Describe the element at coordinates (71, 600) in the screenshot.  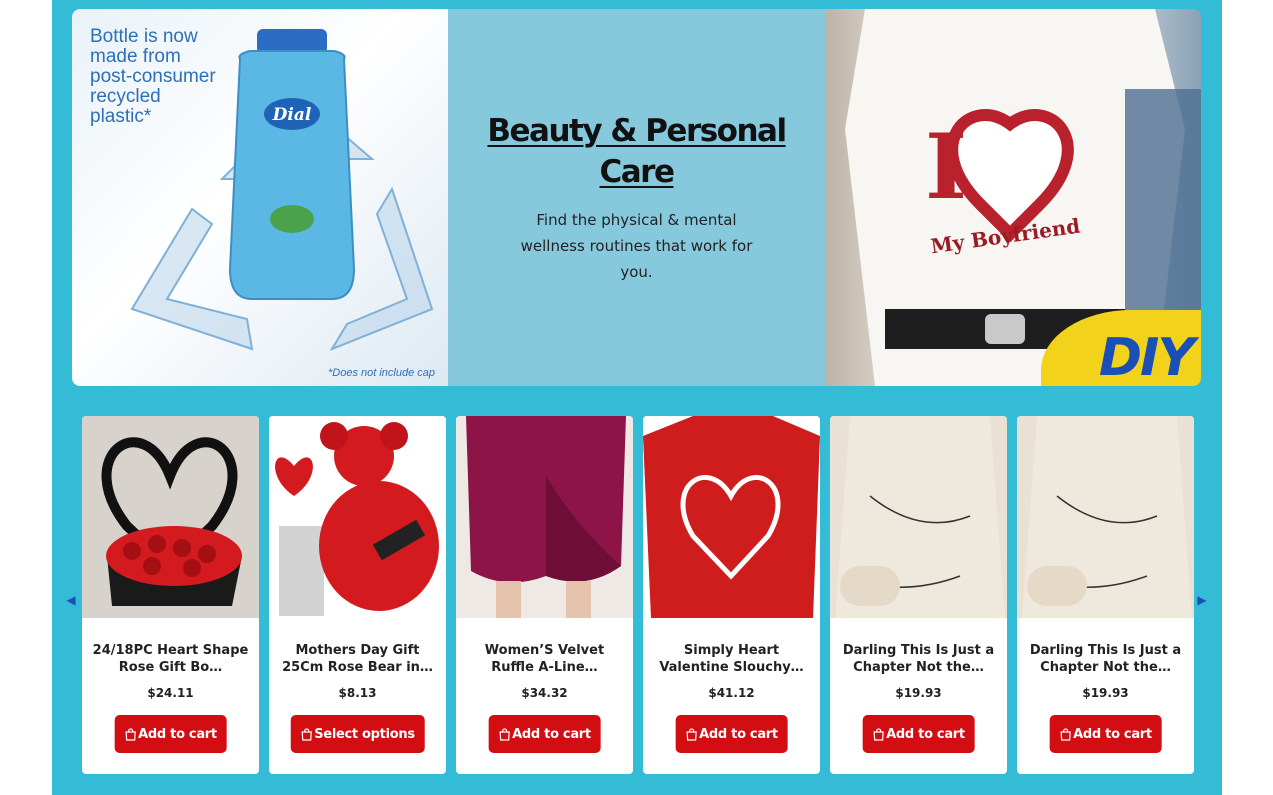
I see `chevron-left-icon: ◀` at that location.